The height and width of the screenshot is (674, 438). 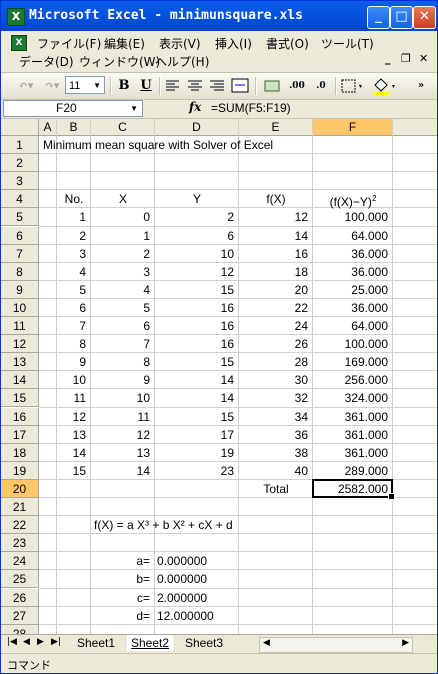 I want to click on row-header-20: 20, so click(x=20, y=488).